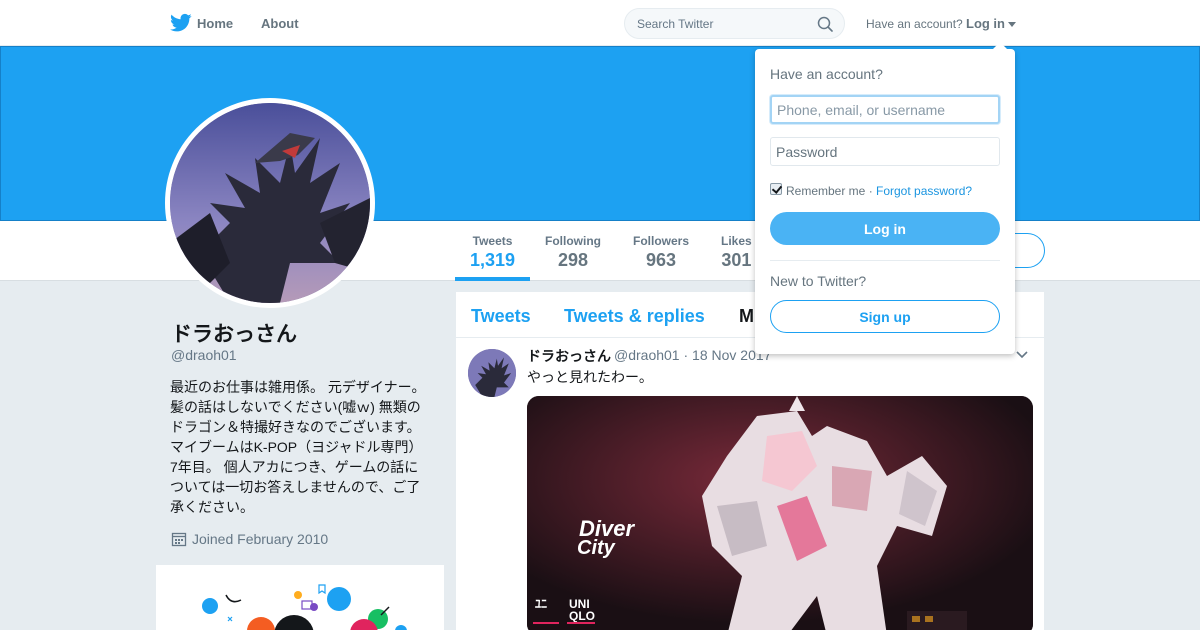 The height and width of the screenshot is (630, 1200). I want to click on profile-avatar, so click(270, 203).